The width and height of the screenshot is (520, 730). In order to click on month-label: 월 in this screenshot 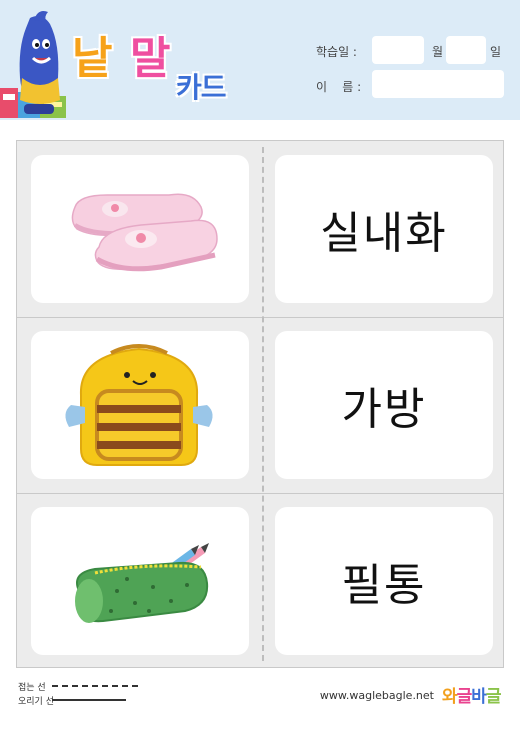, I will do `click(438, 52)`.